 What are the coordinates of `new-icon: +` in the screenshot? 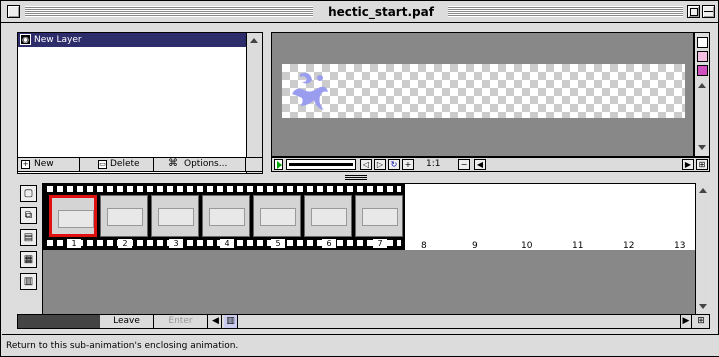 It's located at (25, 164).